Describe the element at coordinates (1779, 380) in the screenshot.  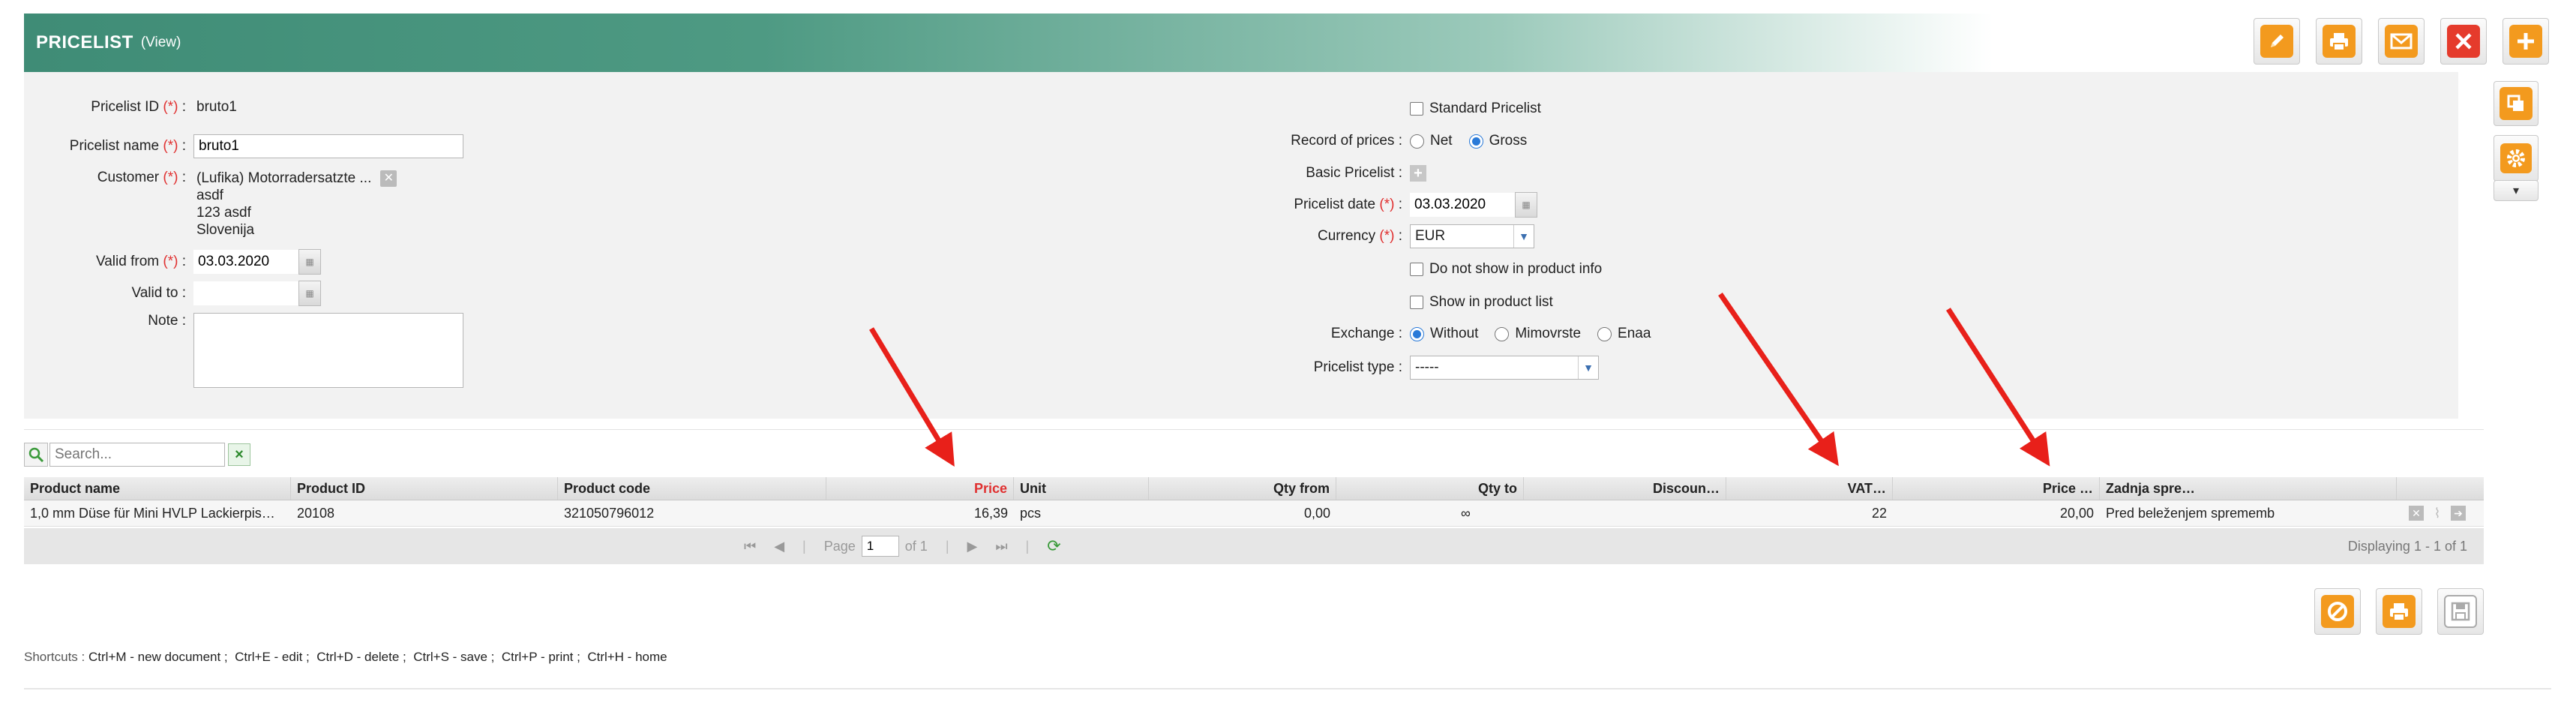
I see `annotation-arrow-vat` at that location.